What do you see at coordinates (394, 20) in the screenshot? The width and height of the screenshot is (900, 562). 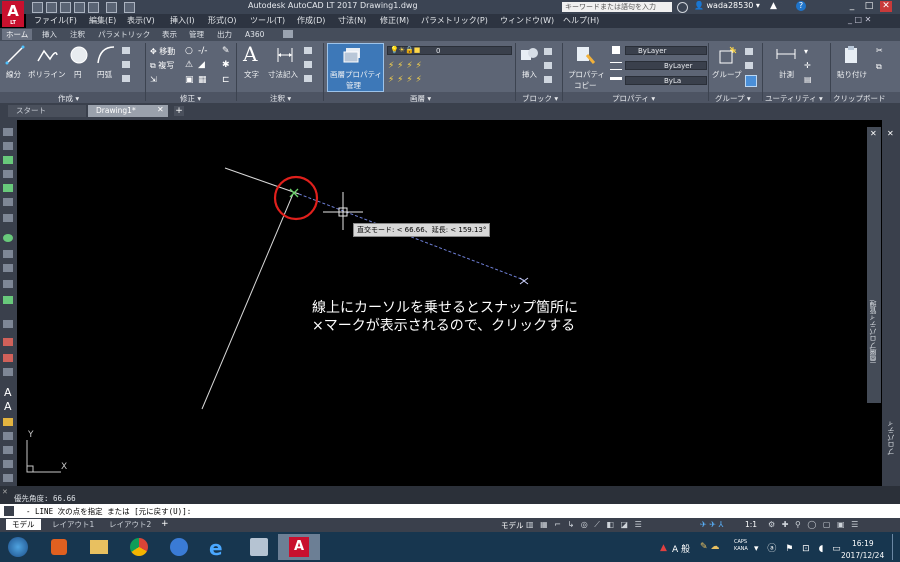 I see `menu-modify: 修正(M)` at bounding box center [394, 20].